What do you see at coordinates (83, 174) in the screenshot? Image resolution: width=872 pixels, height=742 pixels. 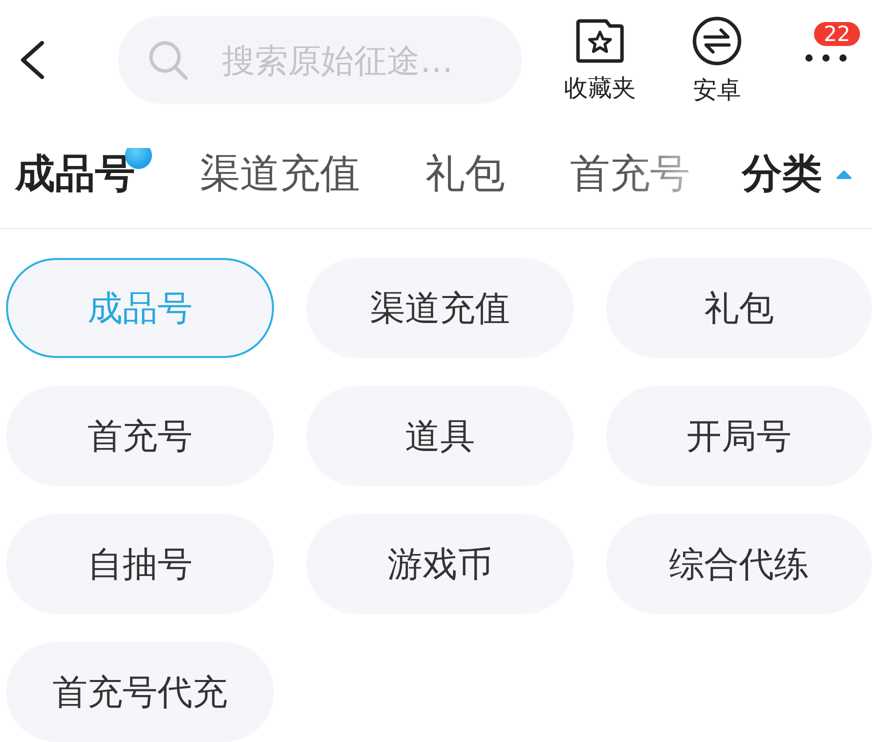 I see `tab: 成品号` at bounding box center [83, 174].